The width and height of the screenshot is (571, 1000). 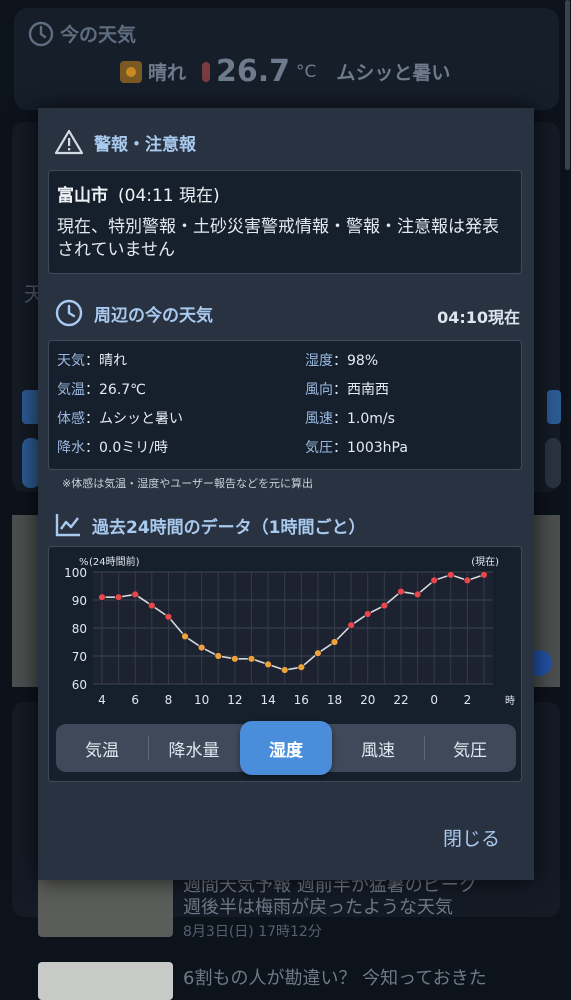 What do you see at coordinates (415, 419) in the screenshot?
I see `weather-row: 風速： 1.0m/s` at bounding box center [415, 419].